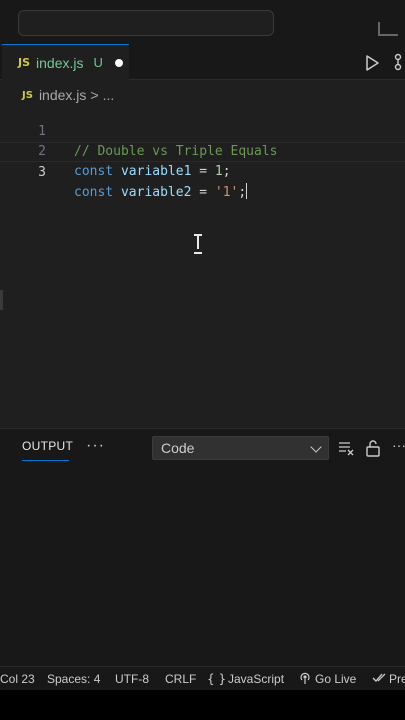 The height and width of the screenshot is (720, 405). Describe the element at coordinates (146, 23) in the screenshot. I see `command-center` at that location.